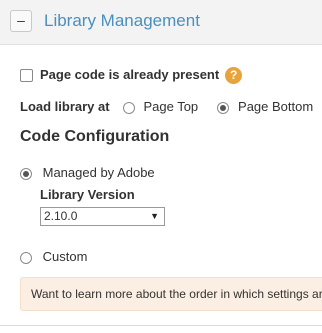 The height and width of the screenshot is (333, 322). I want to click on custom-row: Custom, so click(53, 256).